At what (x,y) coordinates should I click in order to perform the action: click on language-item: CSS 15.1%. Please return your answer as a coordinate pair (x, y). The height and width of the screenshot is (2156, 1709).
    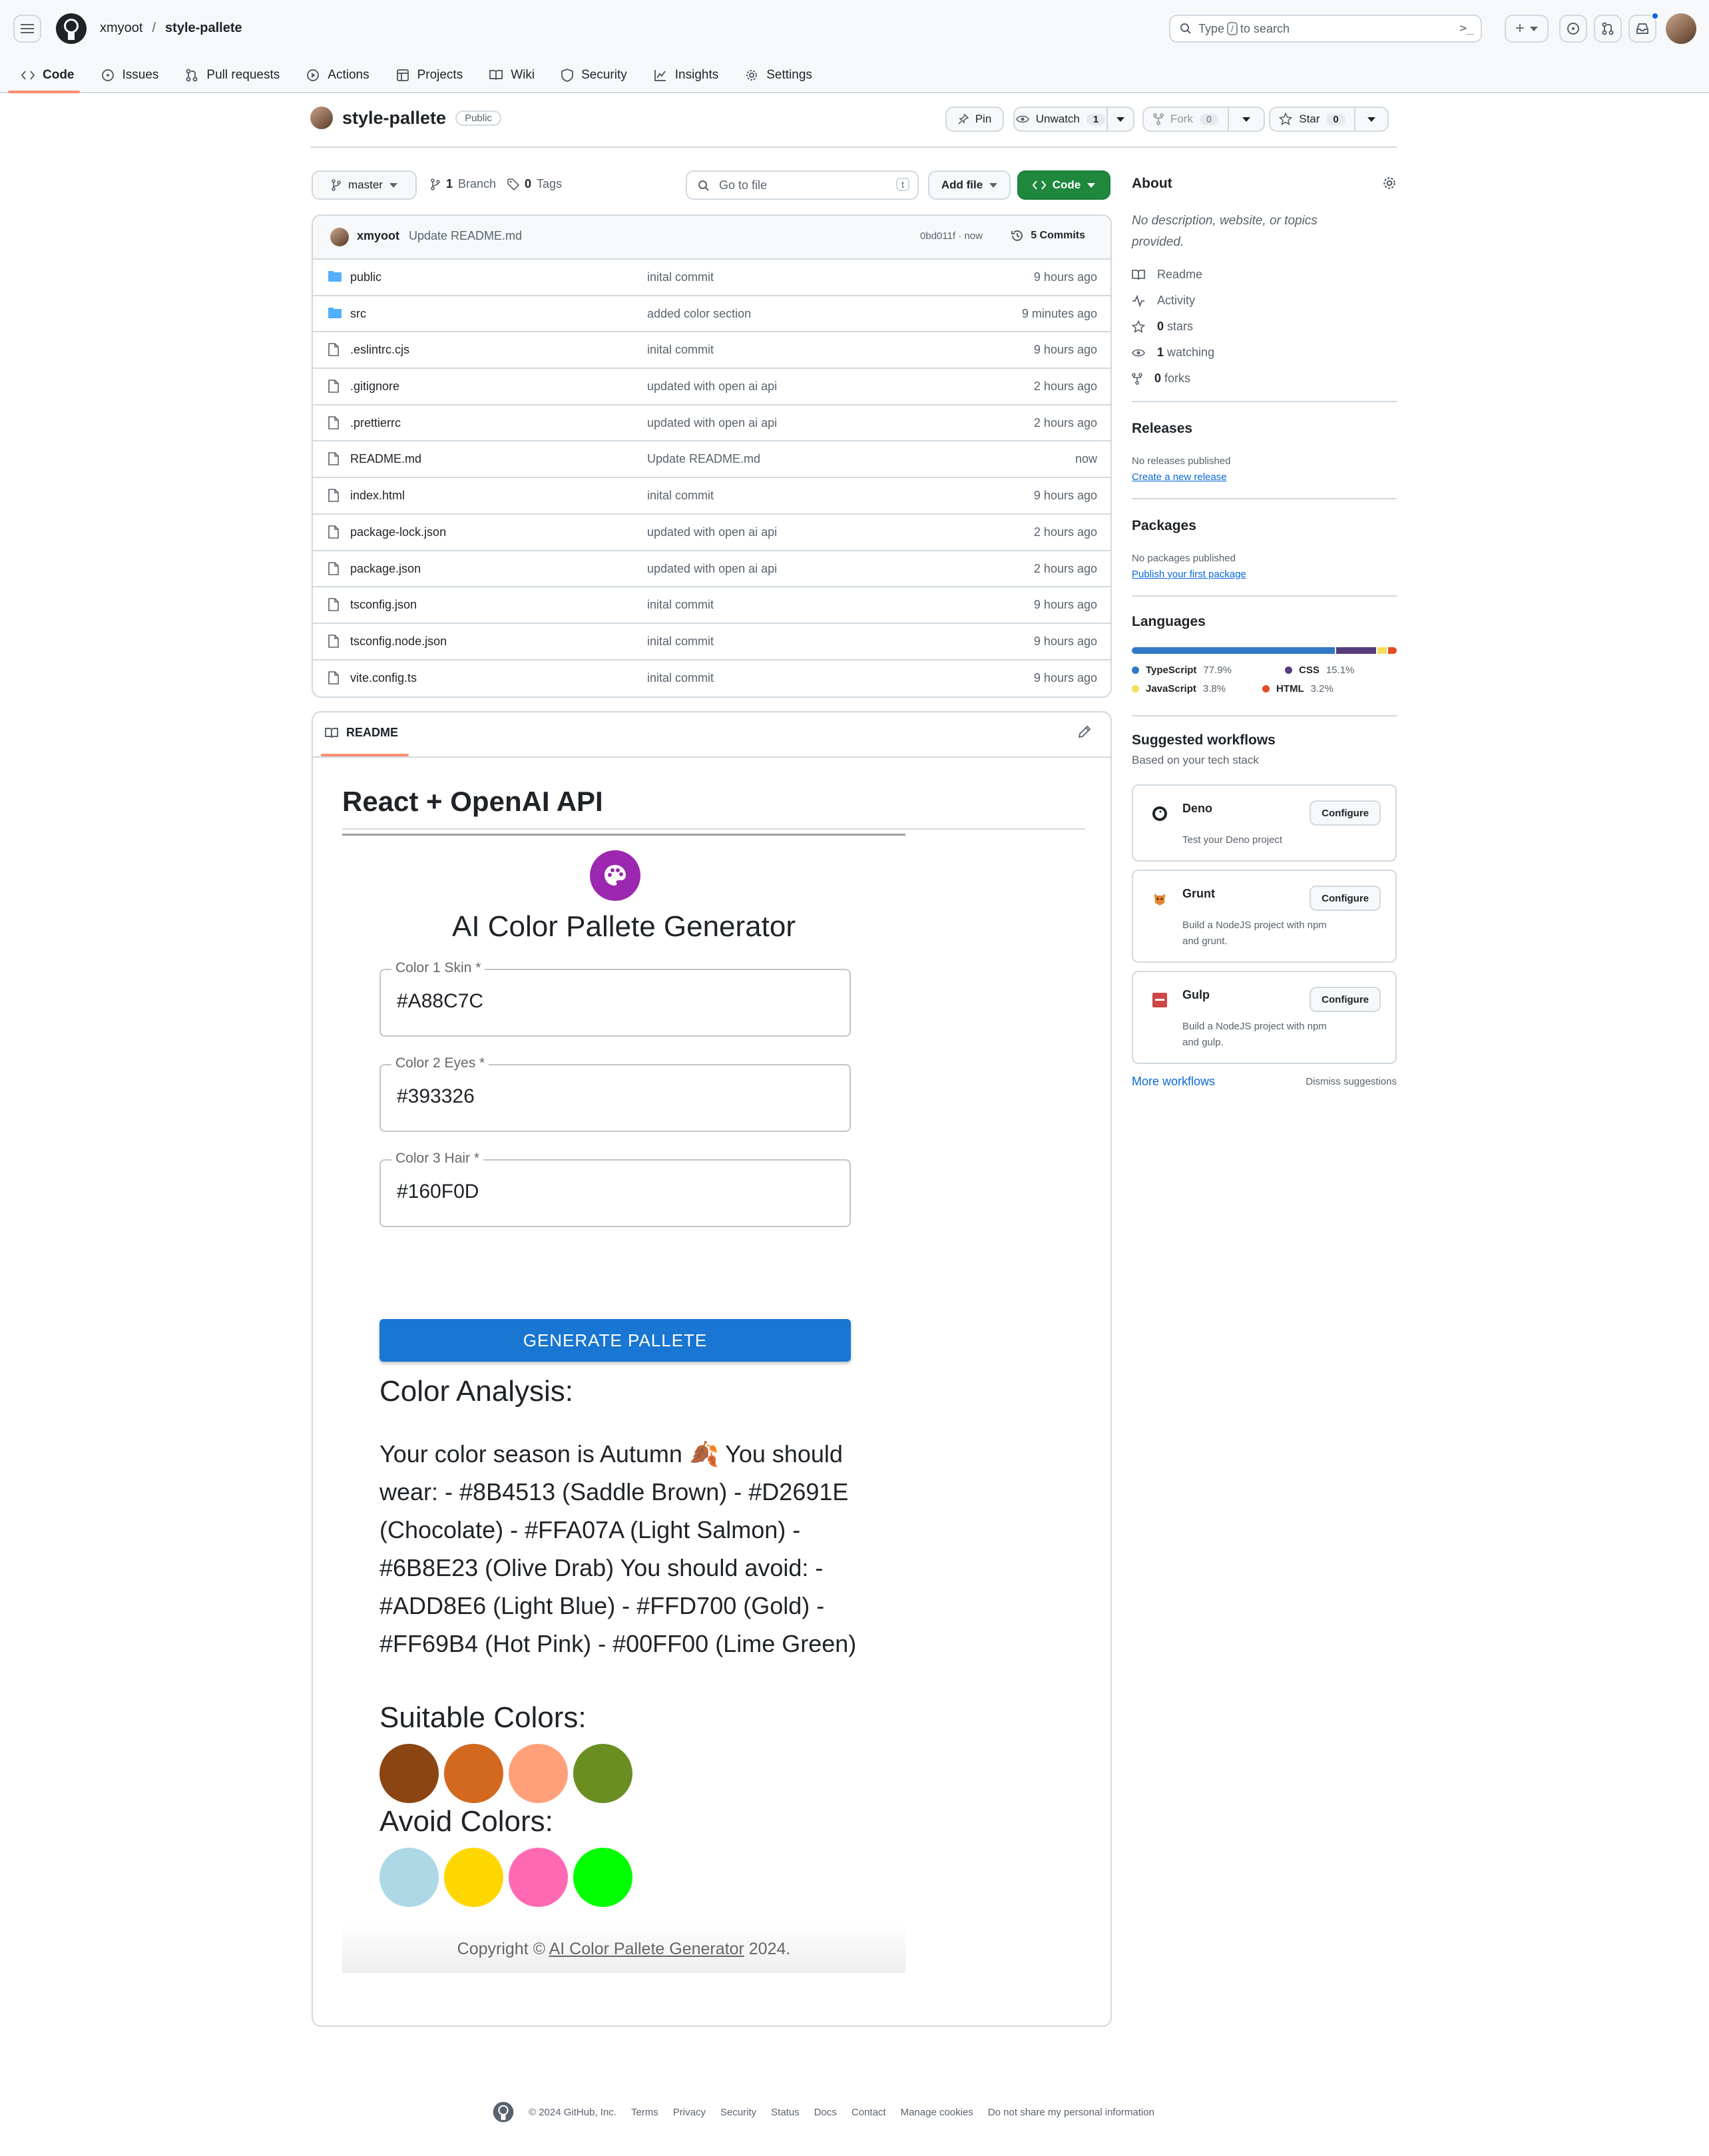
    Looking at the image, I should click on (1320, 670).